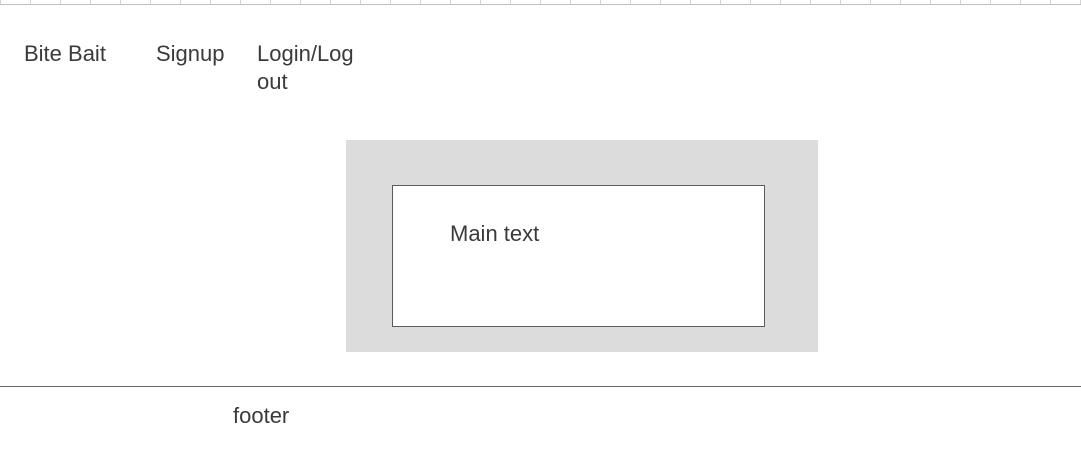  I want to click on login-logout-link: Login/Log out, so click(322, 68).